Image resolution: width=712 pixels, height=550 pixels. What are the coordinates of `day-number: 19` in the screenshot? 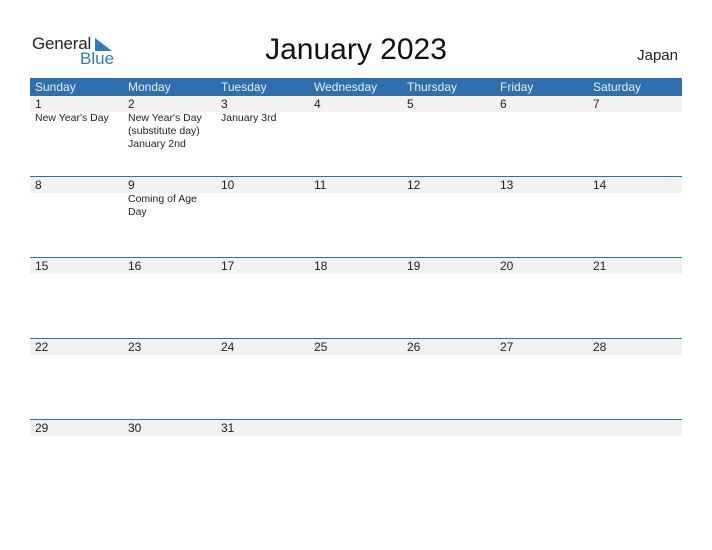 It's located at (414, 266).